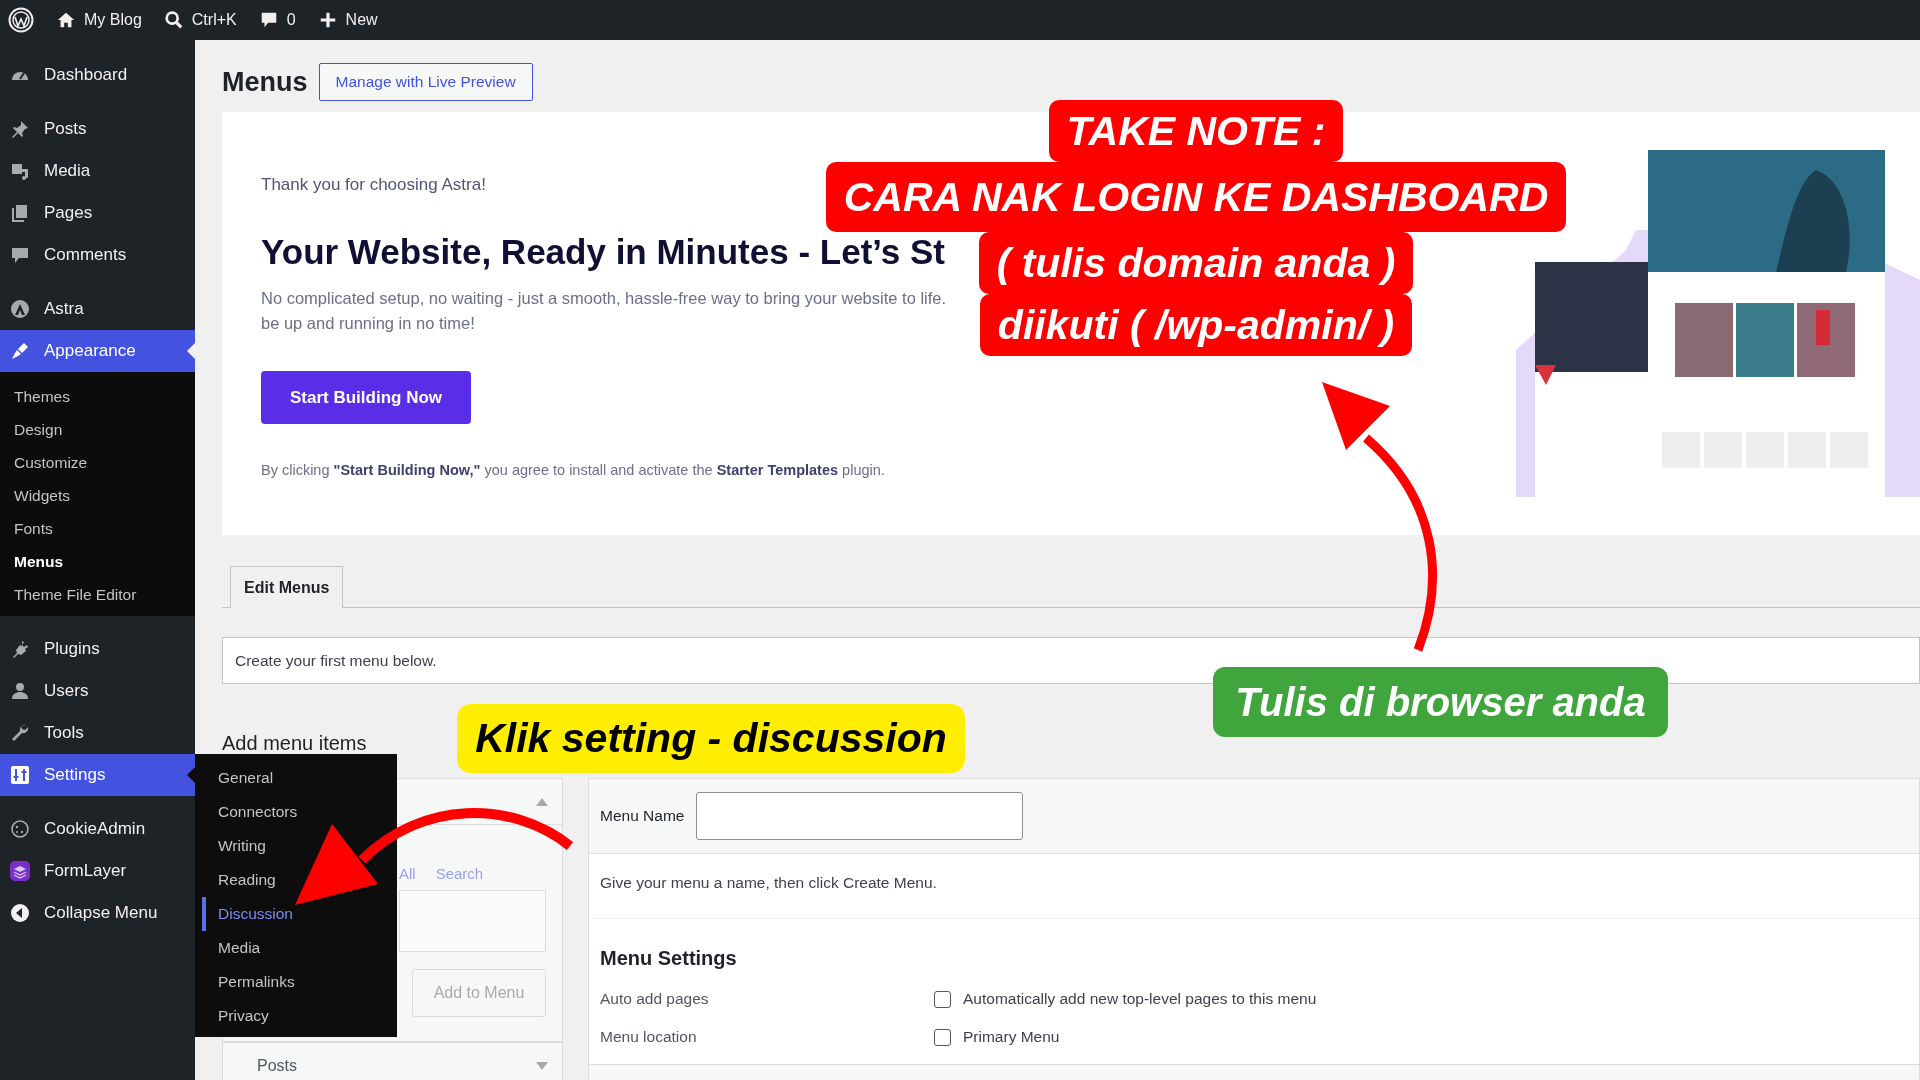 This screenshot has width=1920, height=1080. I want to click on home-icon, so click(66, 20).